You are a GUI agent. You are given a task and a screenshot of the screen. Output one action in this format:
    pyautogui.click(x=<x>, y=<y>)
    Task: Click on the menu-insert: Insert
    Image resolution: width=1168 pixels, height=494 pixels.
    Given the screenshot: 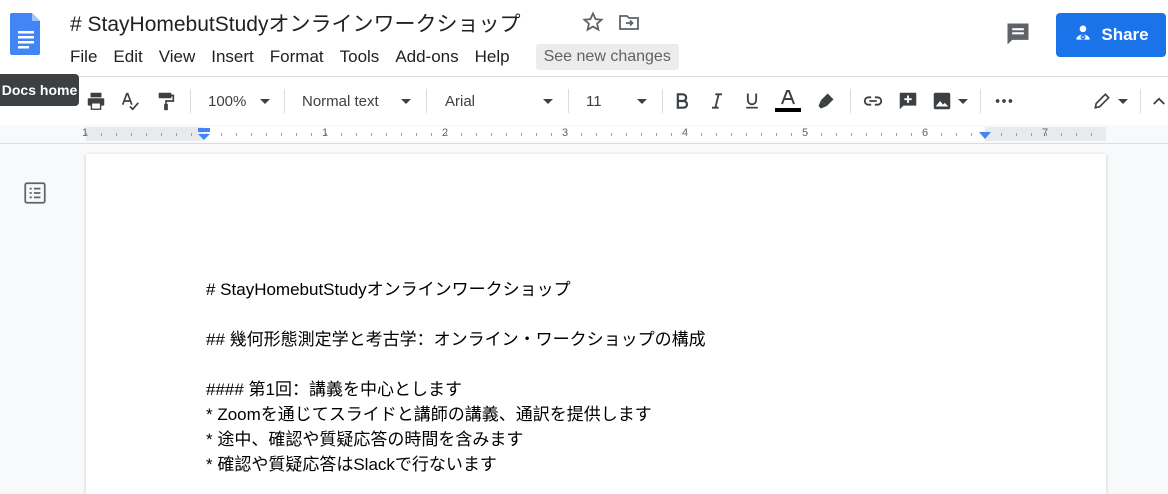 What is the action you would take?
    pyautogui.click(x=232, y=57)
    